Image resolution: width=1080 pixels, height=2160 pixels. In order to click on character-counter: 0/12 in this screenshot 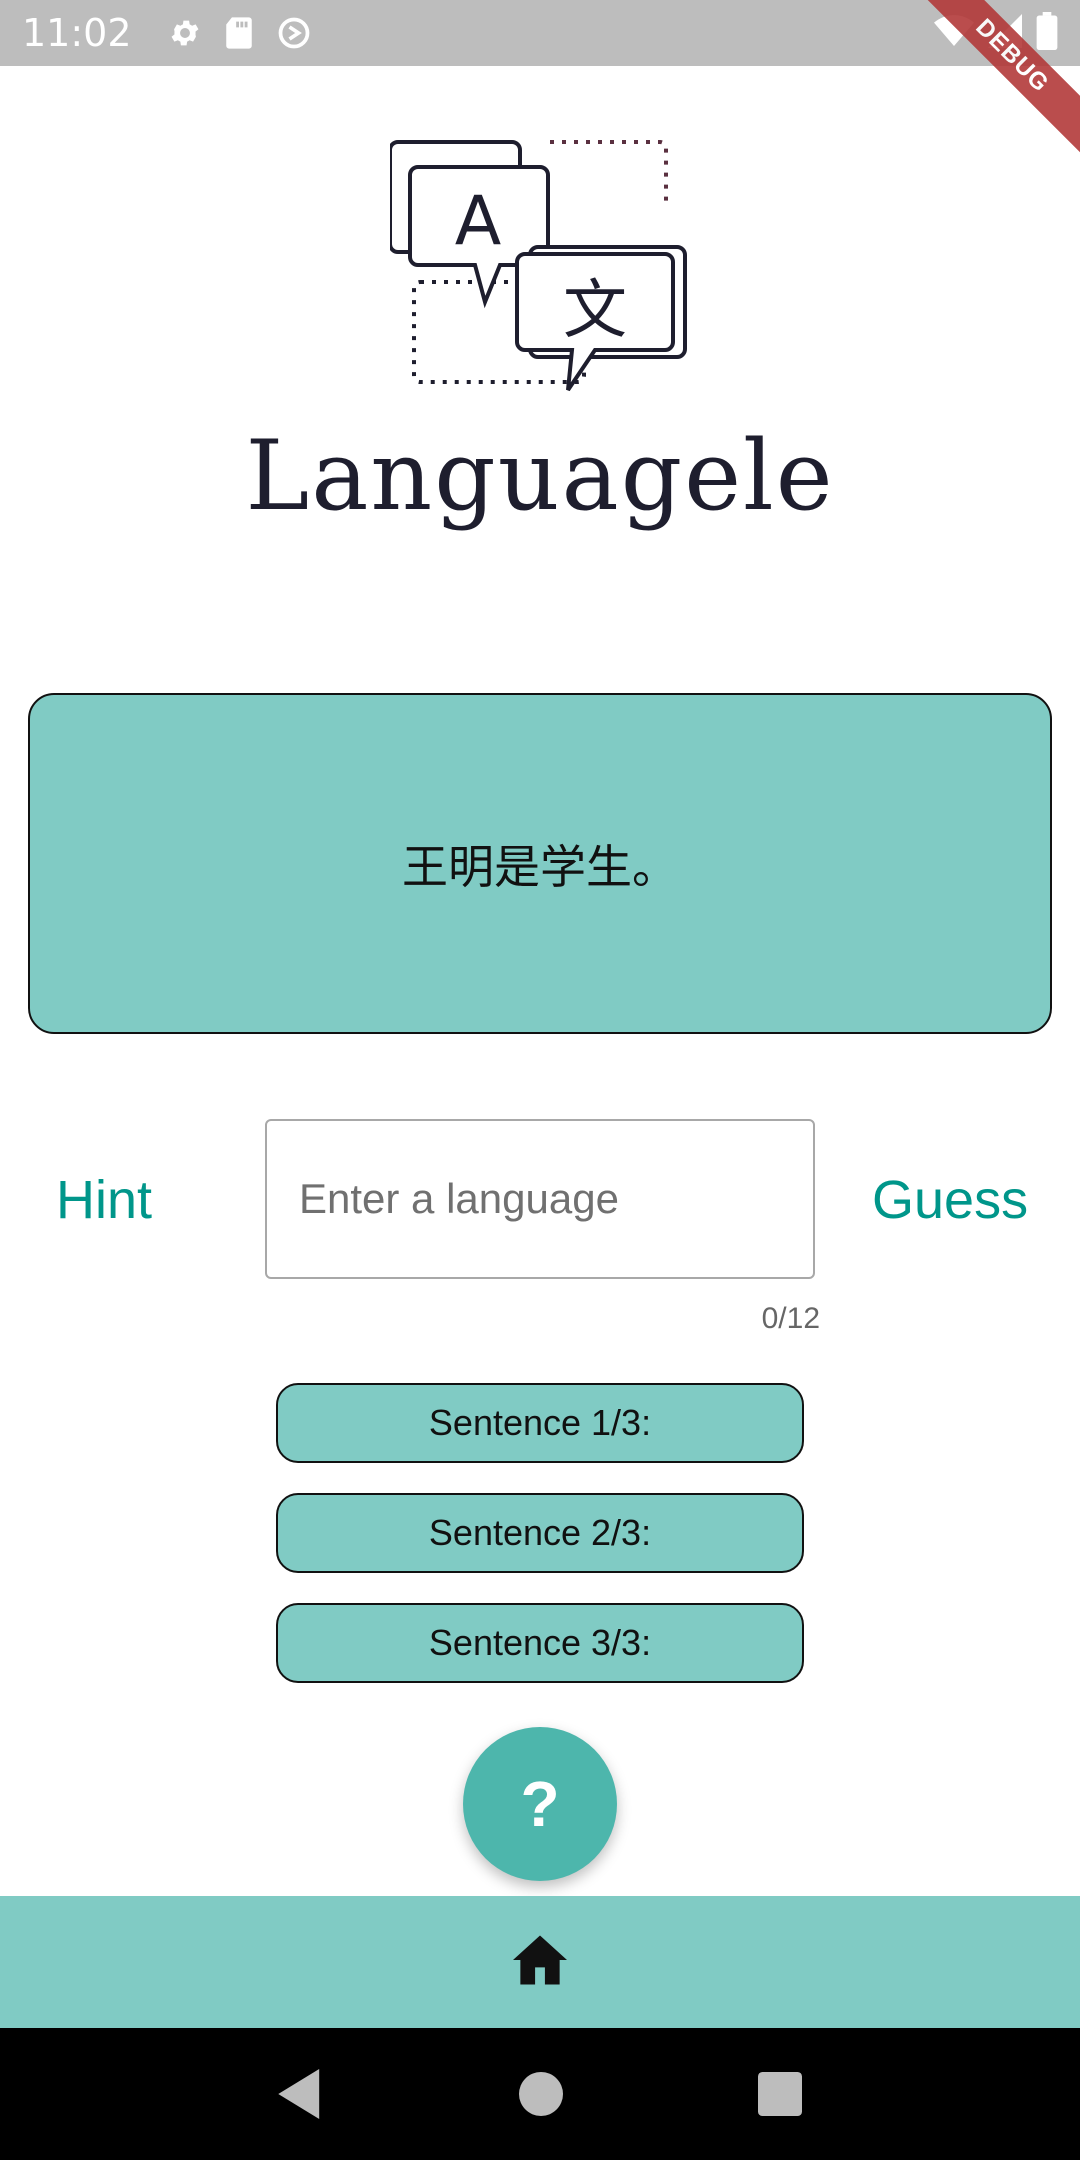, I will do `click(790, 1318)`.